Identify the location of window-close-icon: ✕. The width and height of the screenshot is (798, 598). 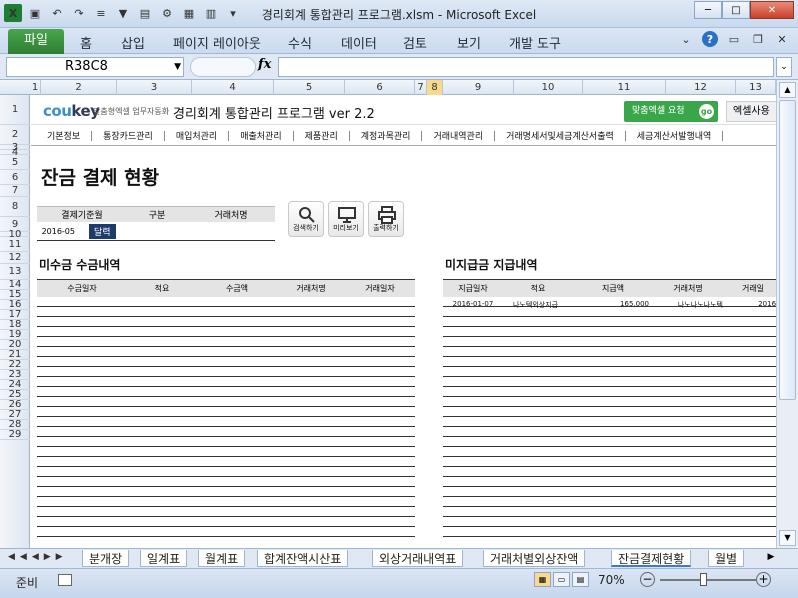
(782, 39).